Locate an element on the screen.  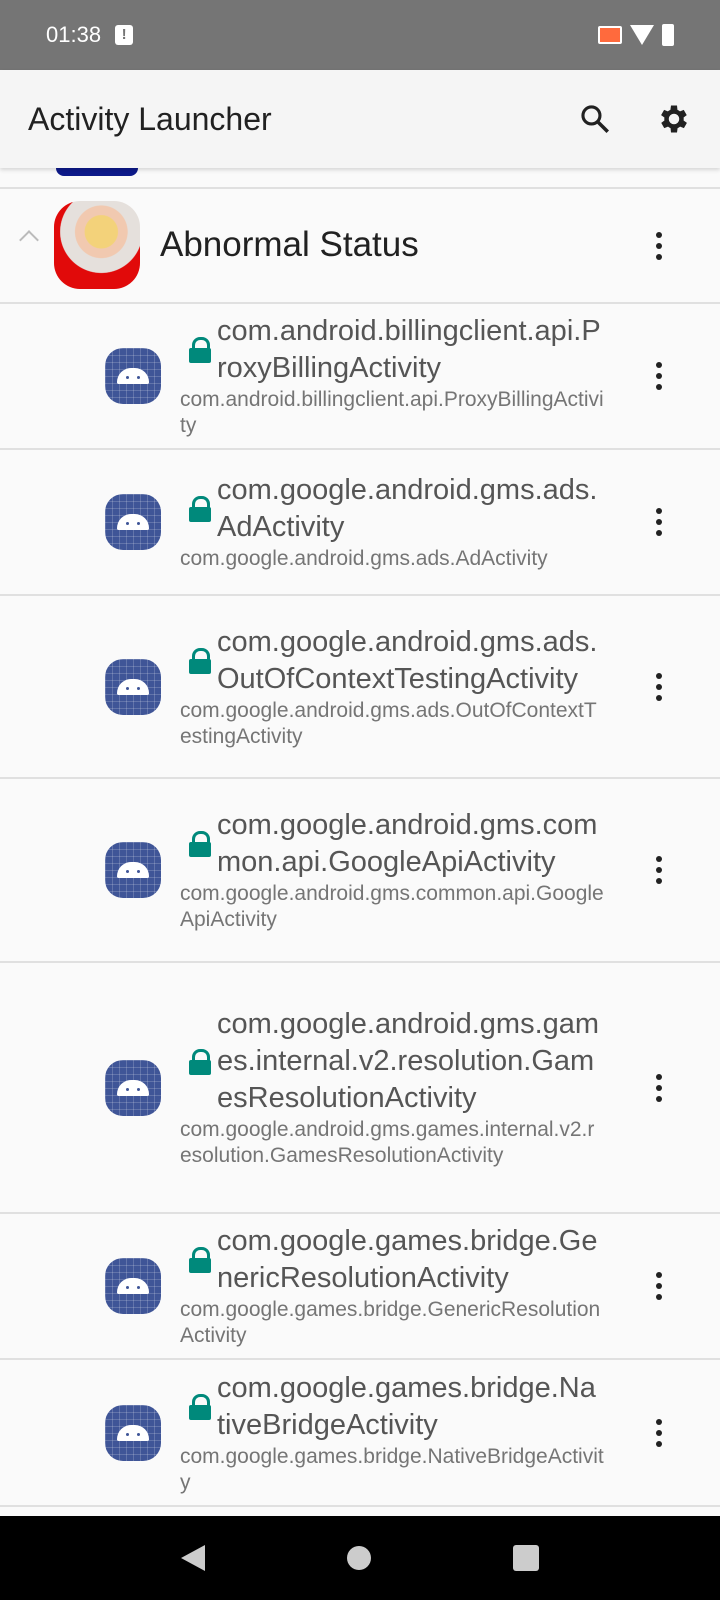
app-bar: Activity Launcher is located at coordinates (360, 119).